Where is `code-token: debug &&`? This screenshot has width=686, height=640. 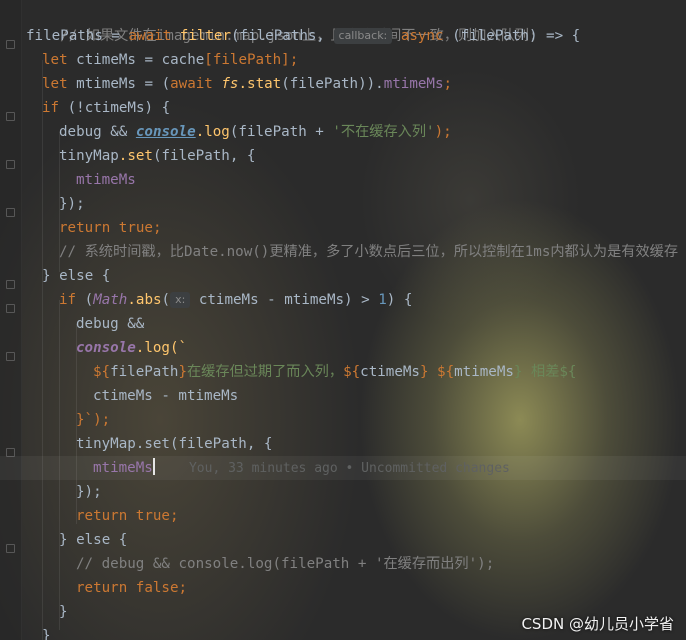
code-token: debug && is located at coordinates (110, 324).